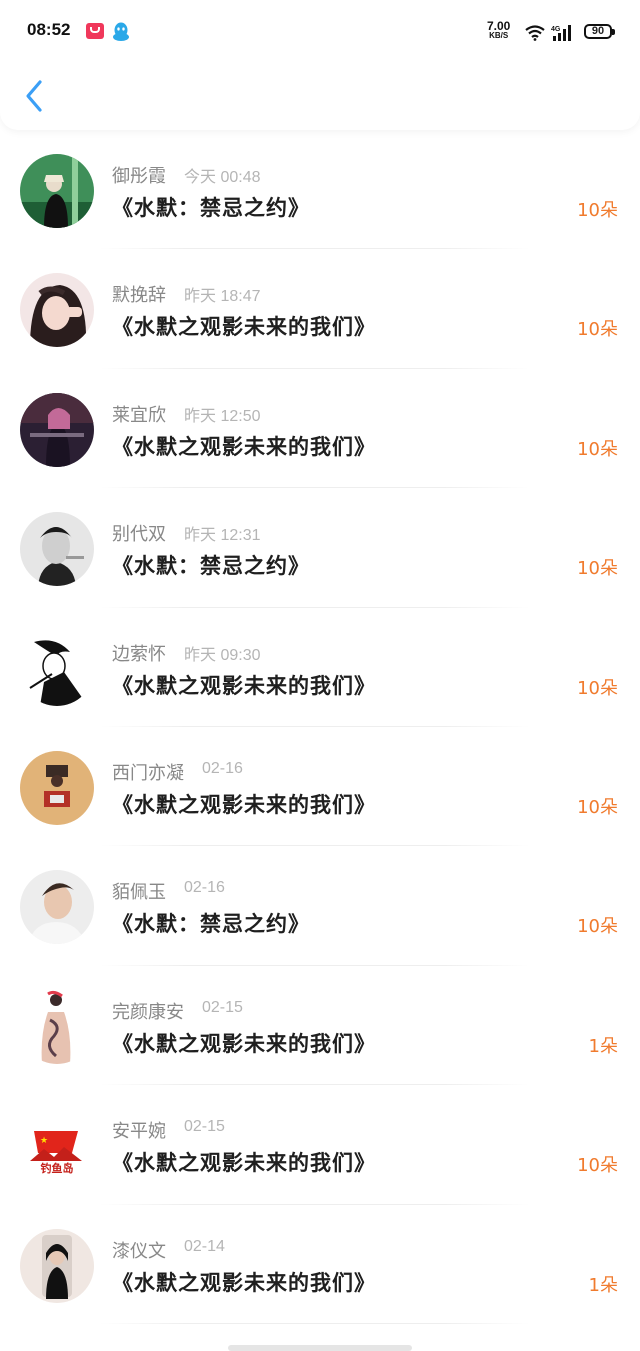 This screenshot has height=1351, width=640. I want to click on svg-text: 钓鱼岛, so click(57, 1168).